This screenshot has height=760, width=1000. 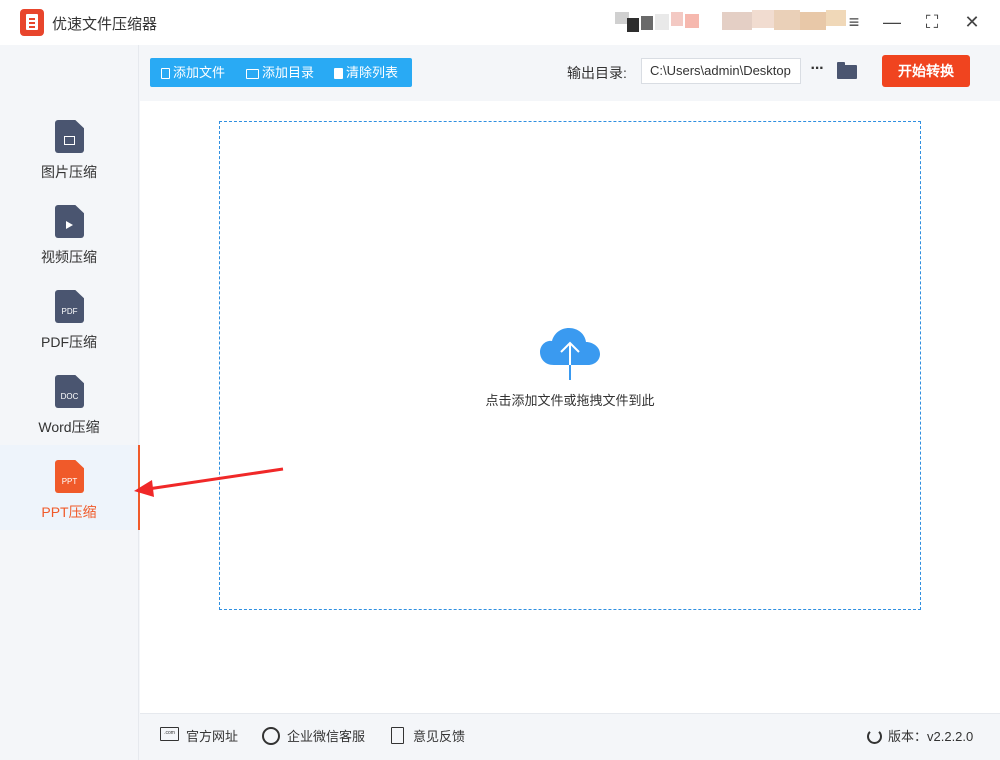 I want to click on video-file-icon, so click(x=69, y=221).